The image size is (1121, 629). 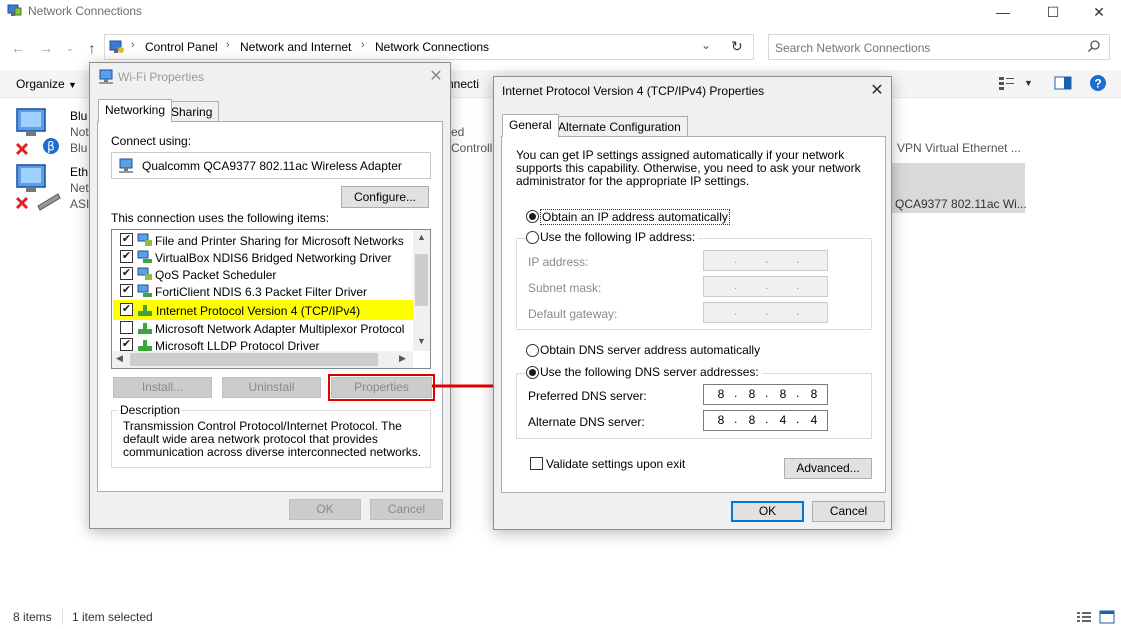 What do you see at coordinates (254, 359) in the screenshot?
I see `horizontal-scrollbar-thumb` at bounding box center [254, 359].